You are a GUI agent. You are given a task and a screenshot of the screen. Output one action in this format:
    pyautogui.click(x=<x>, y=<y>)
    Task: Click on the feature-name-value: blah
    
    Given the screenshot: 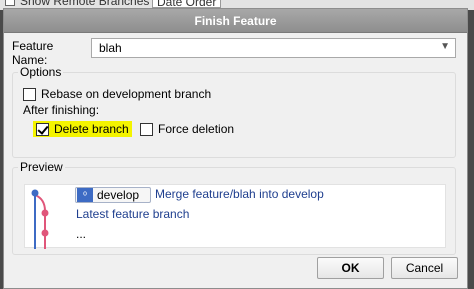 What is the action you would take?
    pyautogui.click(x=110, y=48)
    